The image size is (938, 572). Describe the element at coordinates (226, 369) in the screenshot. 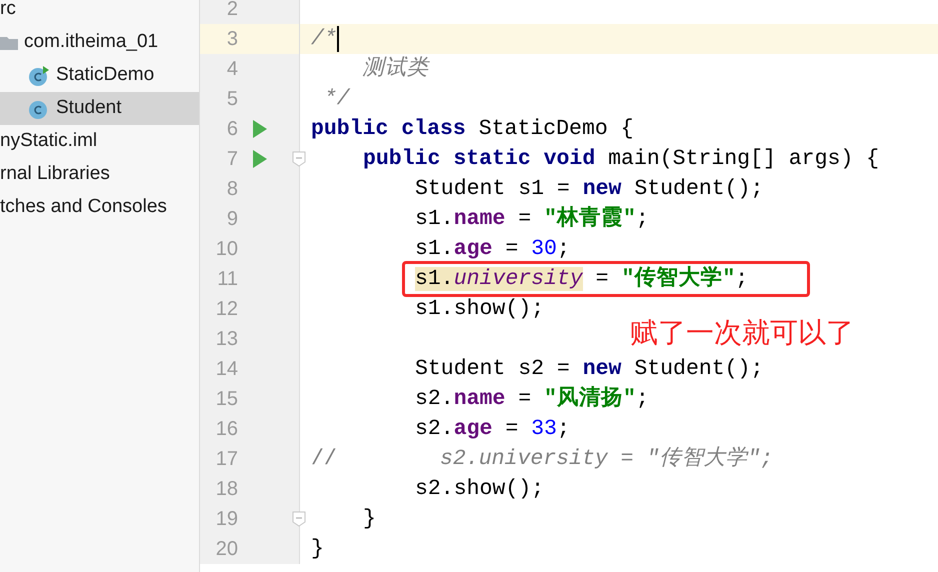

I see `line-number: 14` at that location.